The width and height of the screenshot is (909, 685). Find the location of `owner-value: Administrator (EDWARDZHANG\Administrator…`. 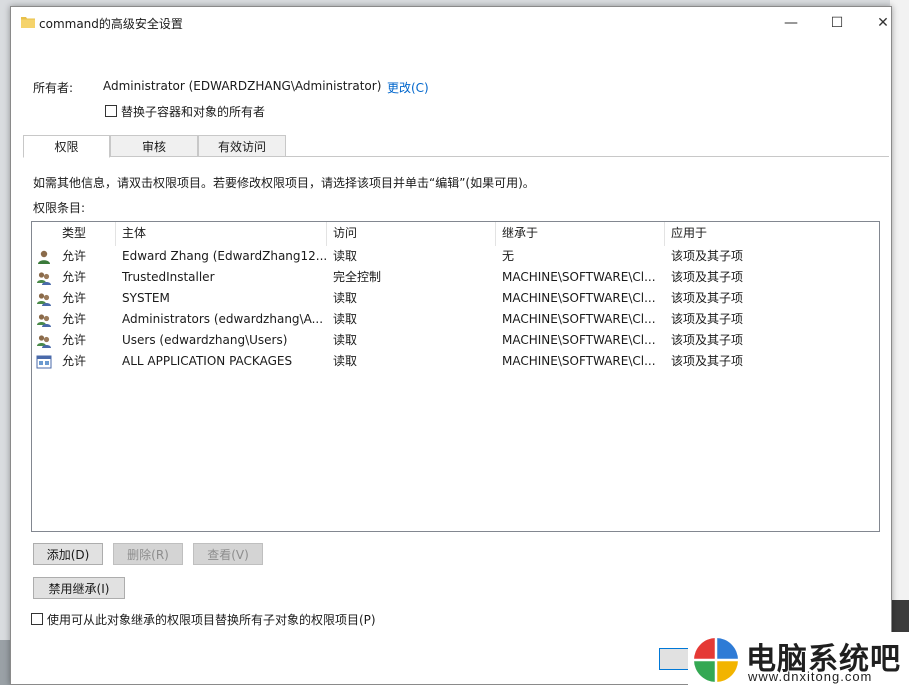

owner-value: Administrator (EDWARDZHANG\Administrator… is located at coordinates (242, 86).